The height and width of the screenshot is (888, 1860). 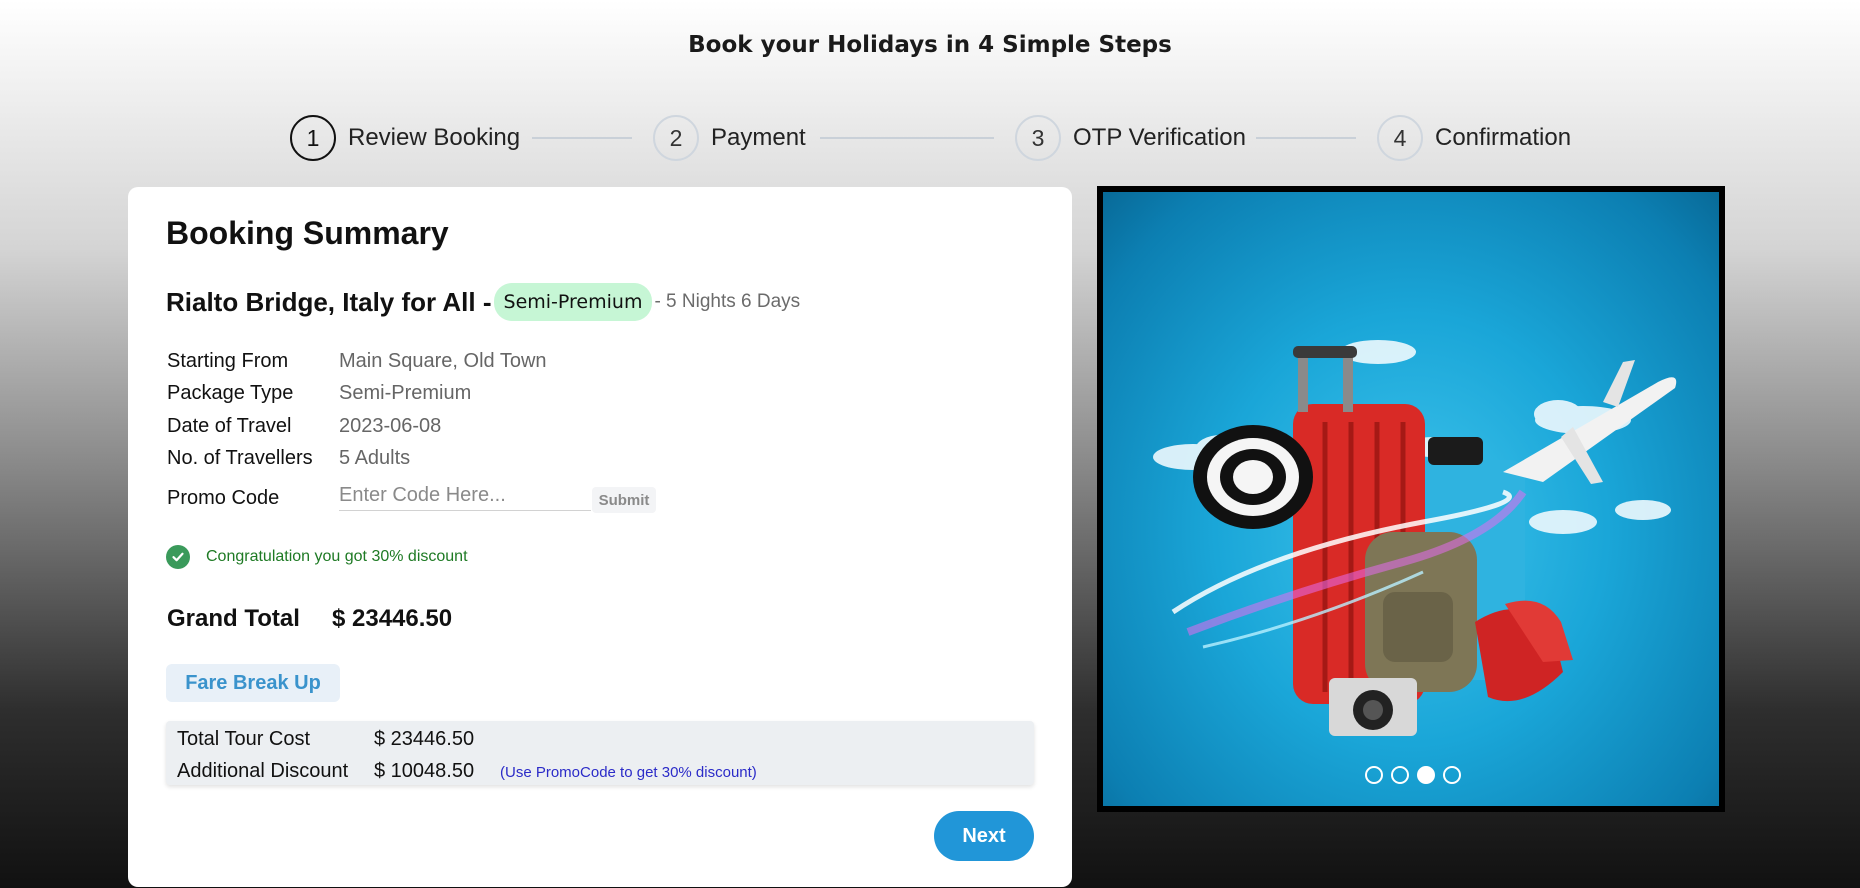 What do you see at coordinates (1415, 538) in the screenshot?
I see `travel-luggage-image` at bounding box center [1415, 538].